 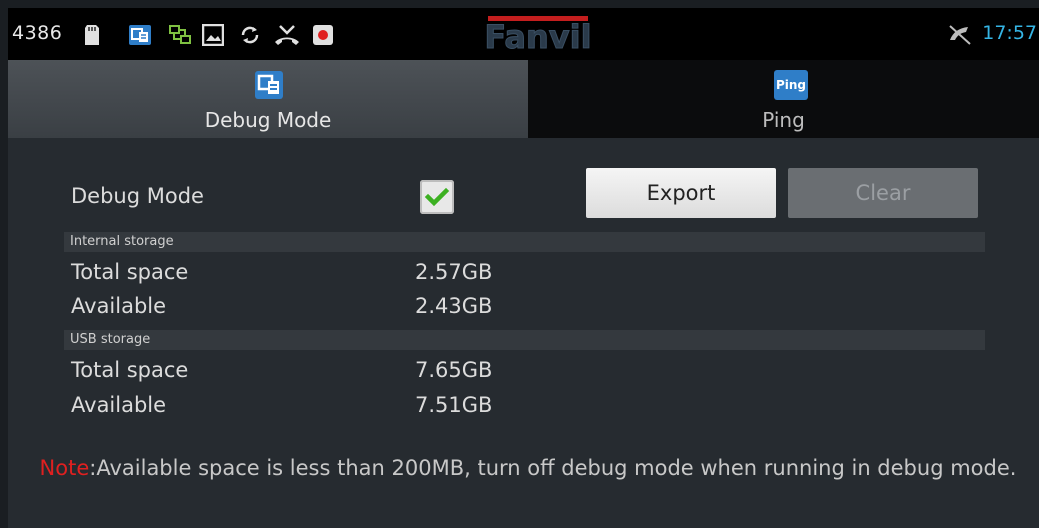 What do you see at coordinates (130, 370) in the screenshot?
I see `usb-total-label: Total space` at bounding box center [130, 370].